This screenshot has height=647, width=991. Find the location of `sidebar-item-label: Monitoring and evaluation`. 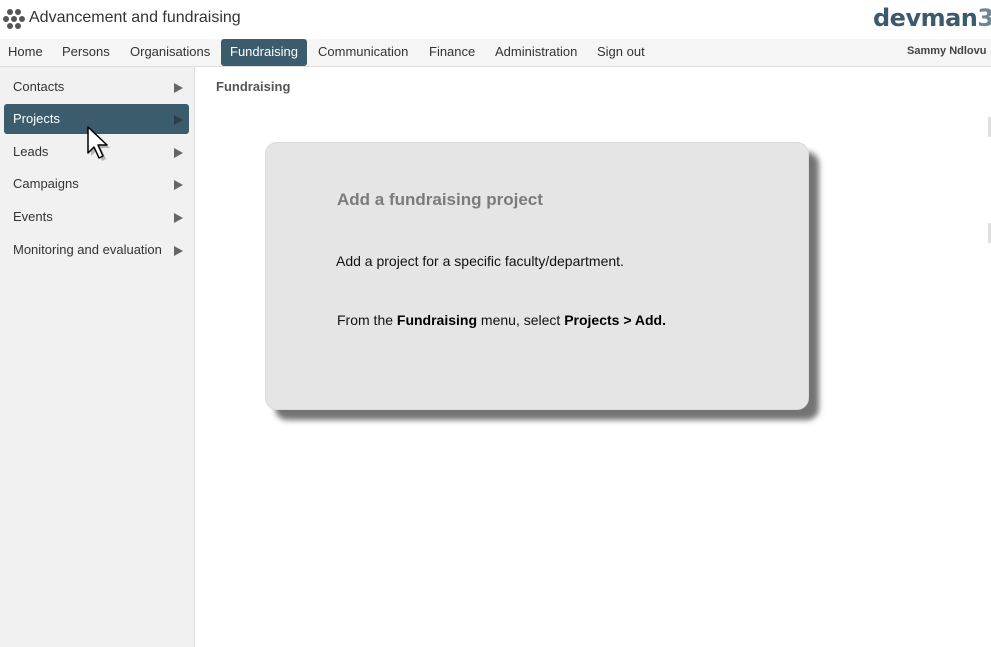

sidebar-item-label: Monitoring and evaluation is located at coordinates (87, 249).